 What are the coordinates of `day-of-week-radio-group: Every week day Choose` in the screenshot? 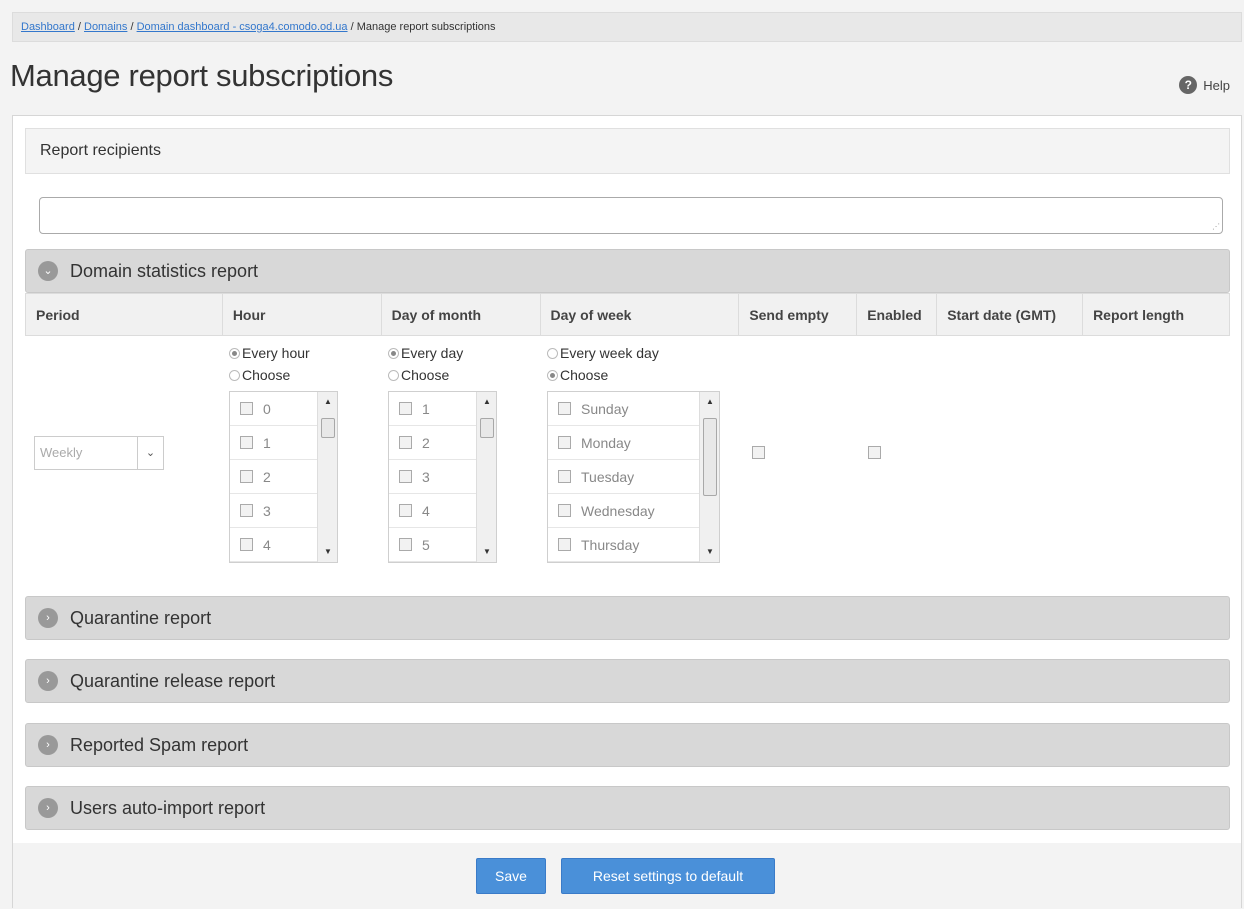 It's located at (603, 364).